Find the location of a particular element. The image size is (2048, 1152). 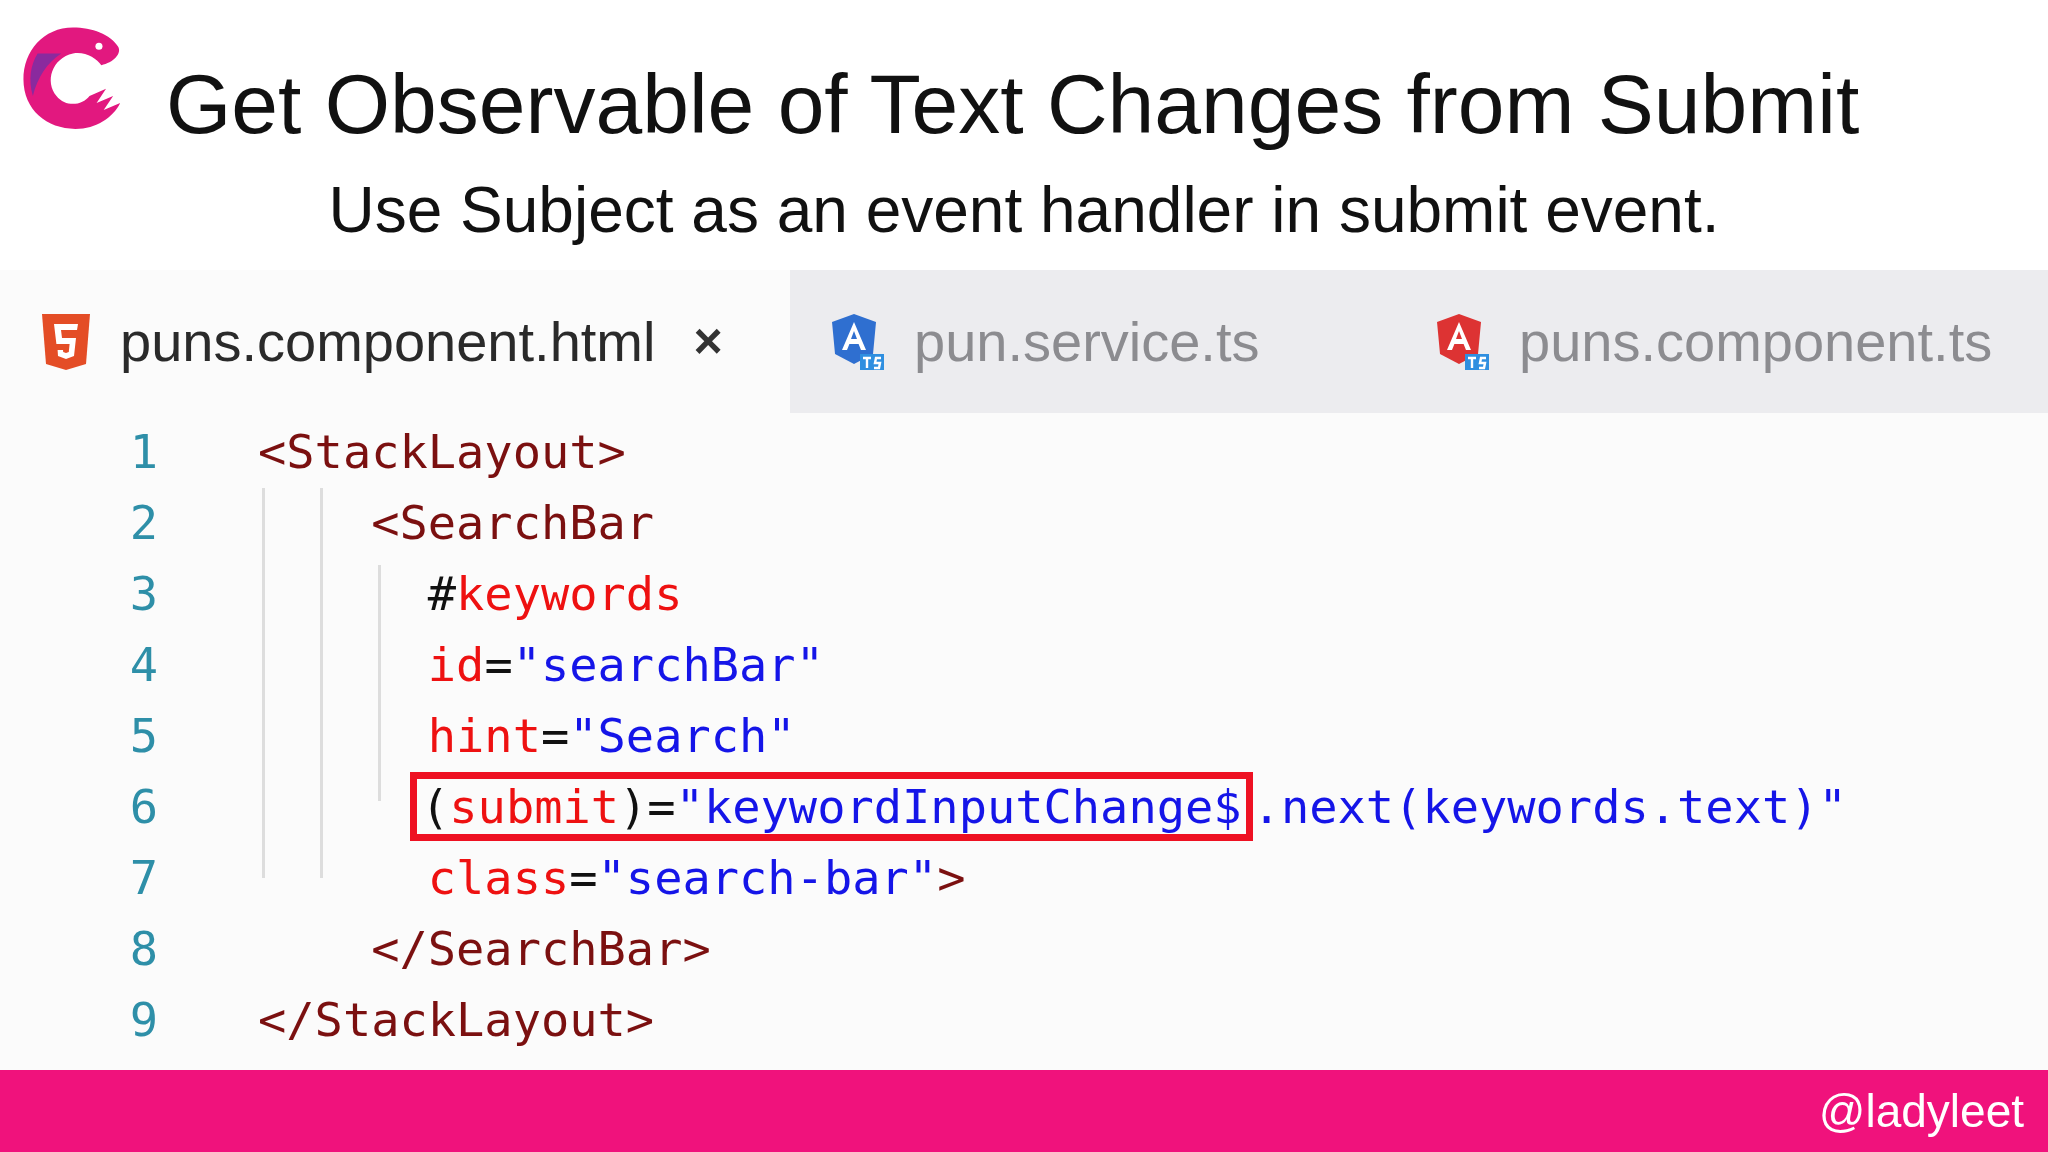

line-number: 1 is located at coordinates (143, 452).